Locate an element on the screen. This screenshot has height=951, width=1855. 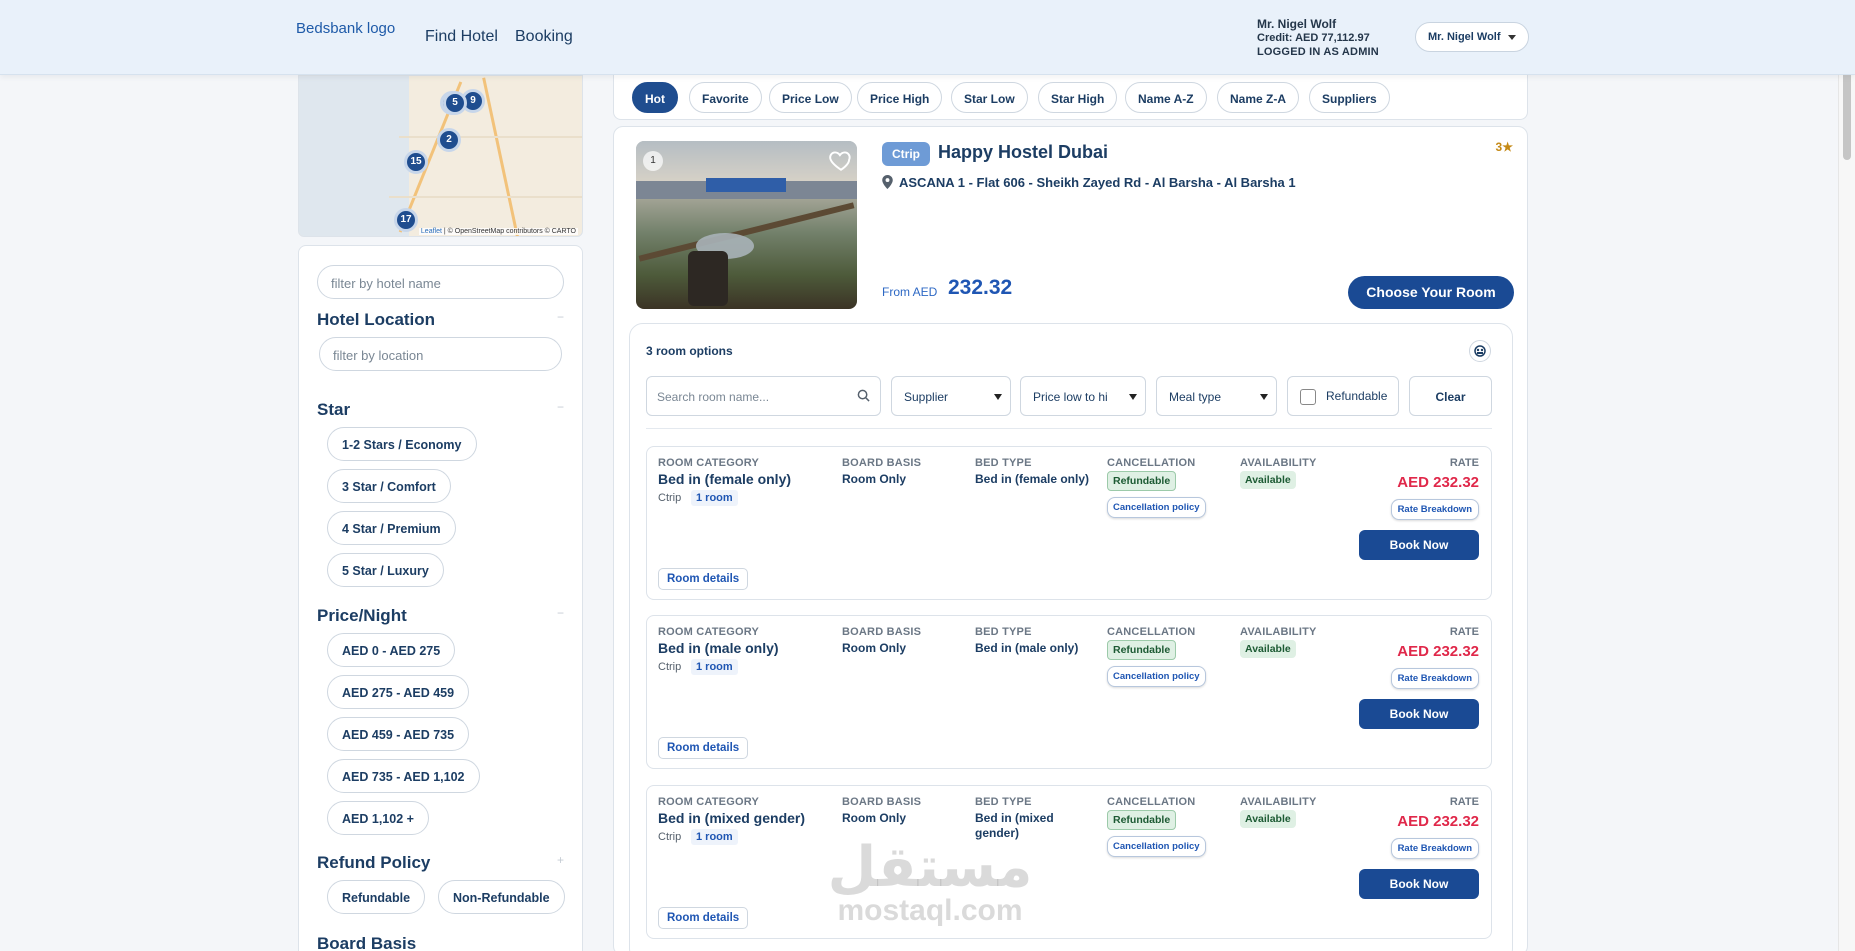
refund-filter-chip: Refundable is located at coordinates (376, 897).